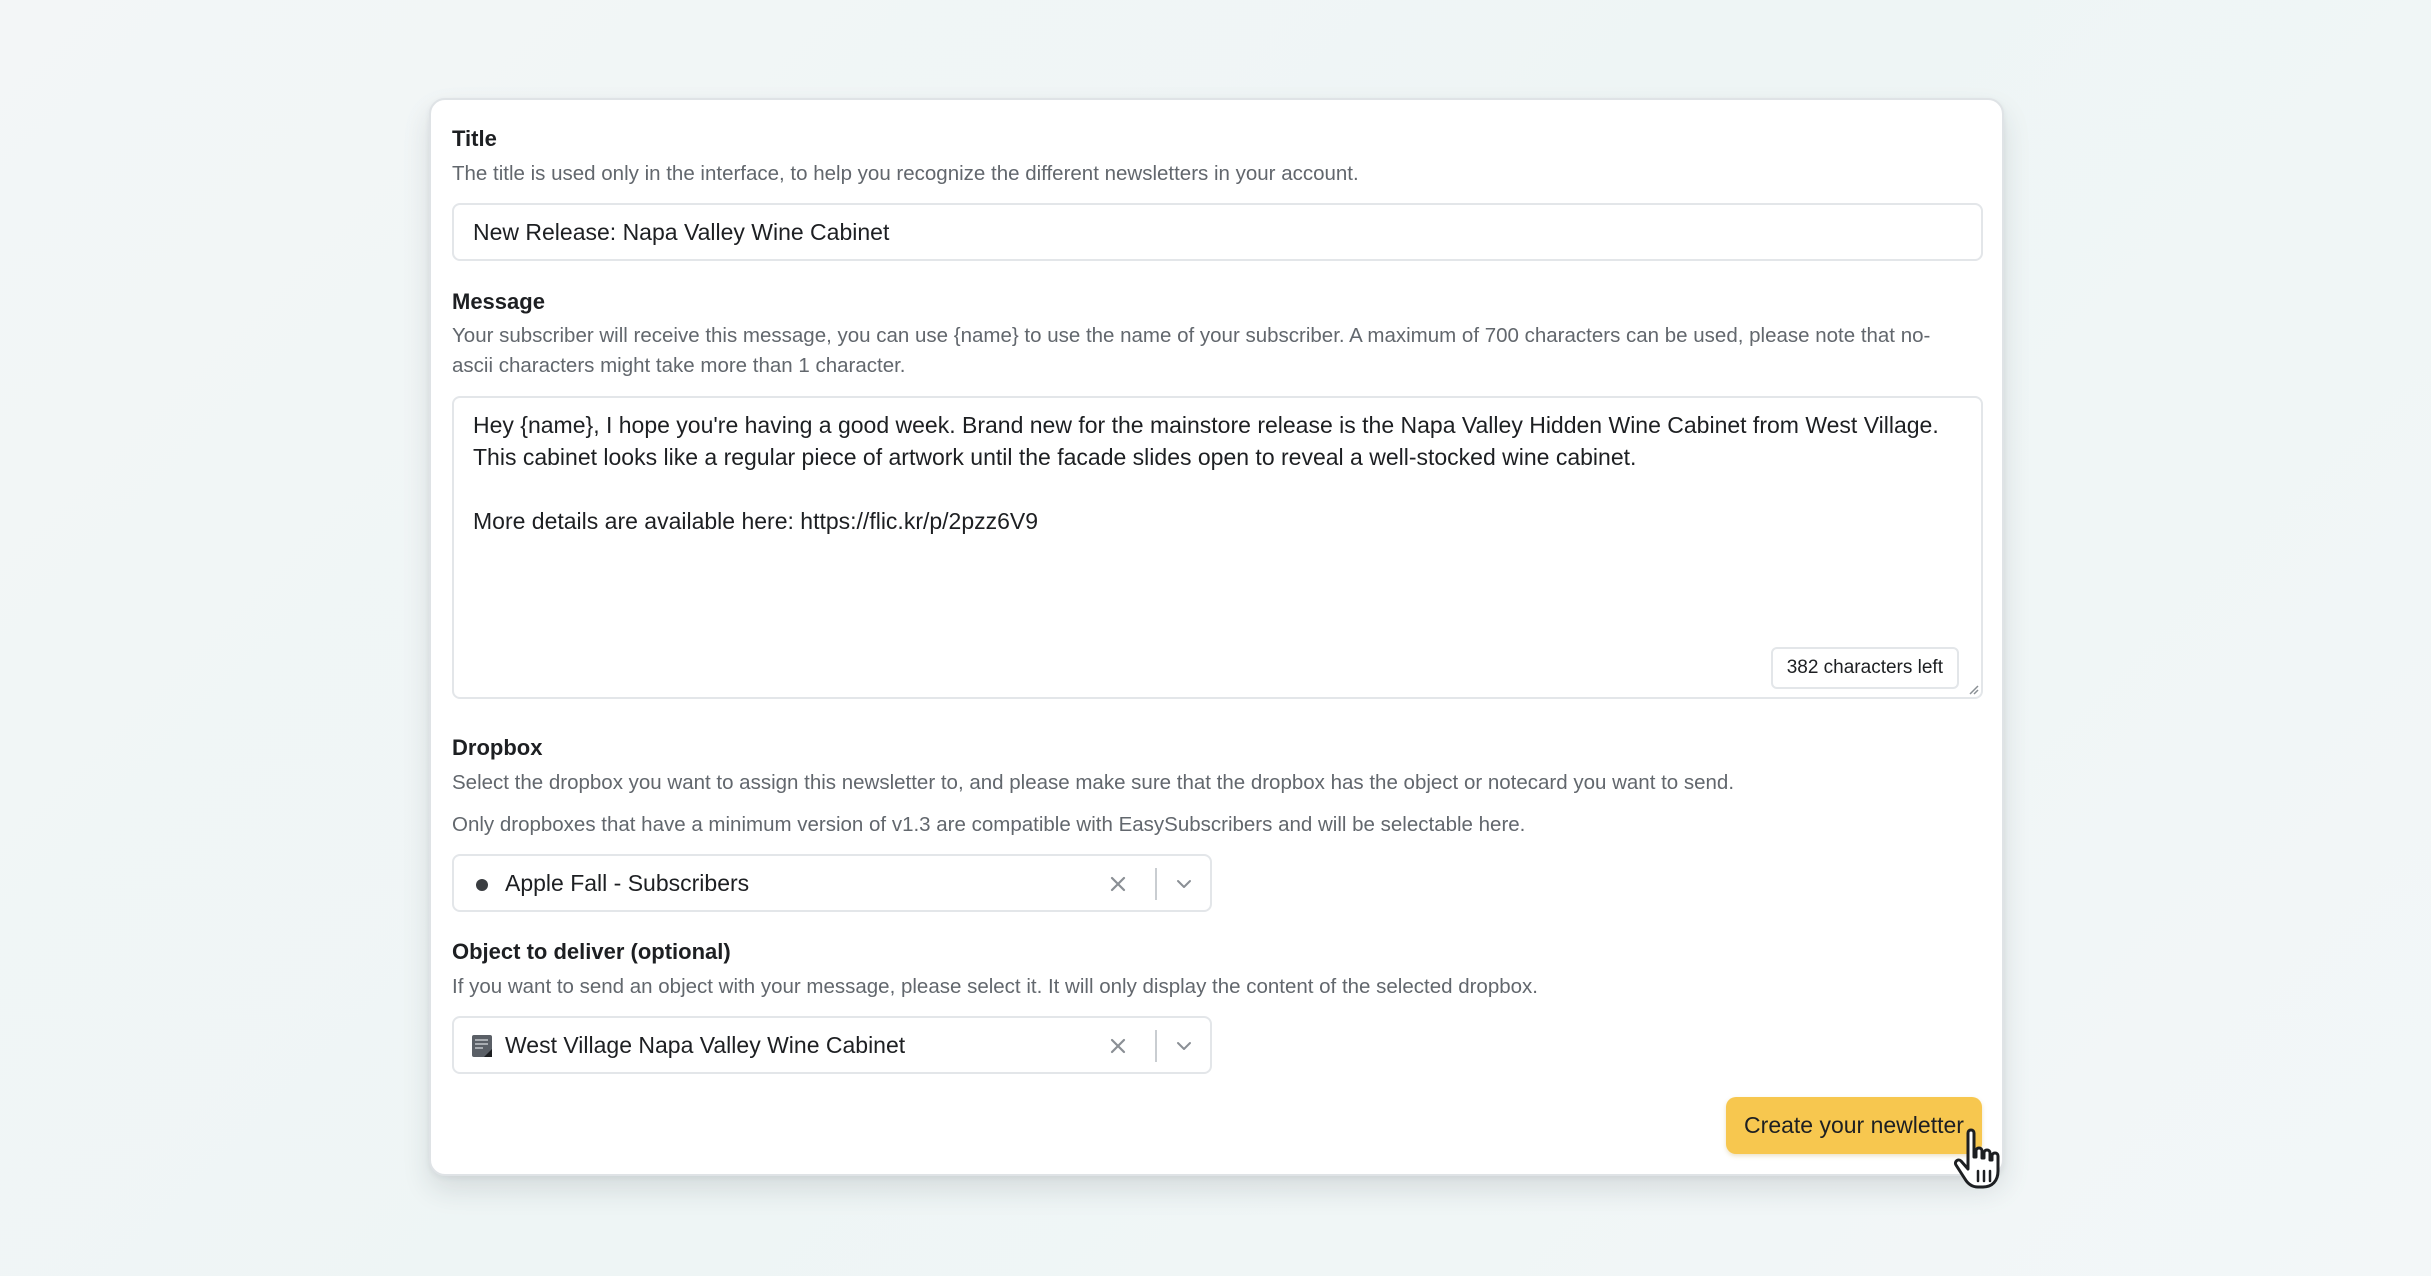  What do you see at coordinates (497, 747) in the screenshot?
I see `dropbox-label: Dropbox` at bounding box center [497, 747].